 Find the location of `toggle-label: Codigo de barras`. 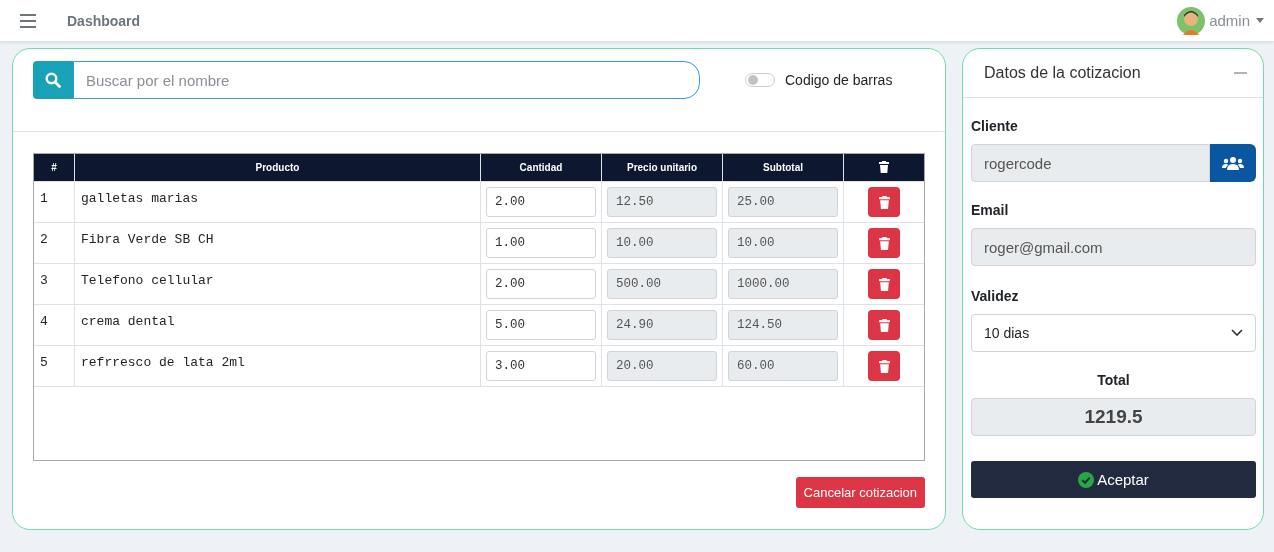

toggle-label: Codigo de barras is located at coordinates (839, 80).